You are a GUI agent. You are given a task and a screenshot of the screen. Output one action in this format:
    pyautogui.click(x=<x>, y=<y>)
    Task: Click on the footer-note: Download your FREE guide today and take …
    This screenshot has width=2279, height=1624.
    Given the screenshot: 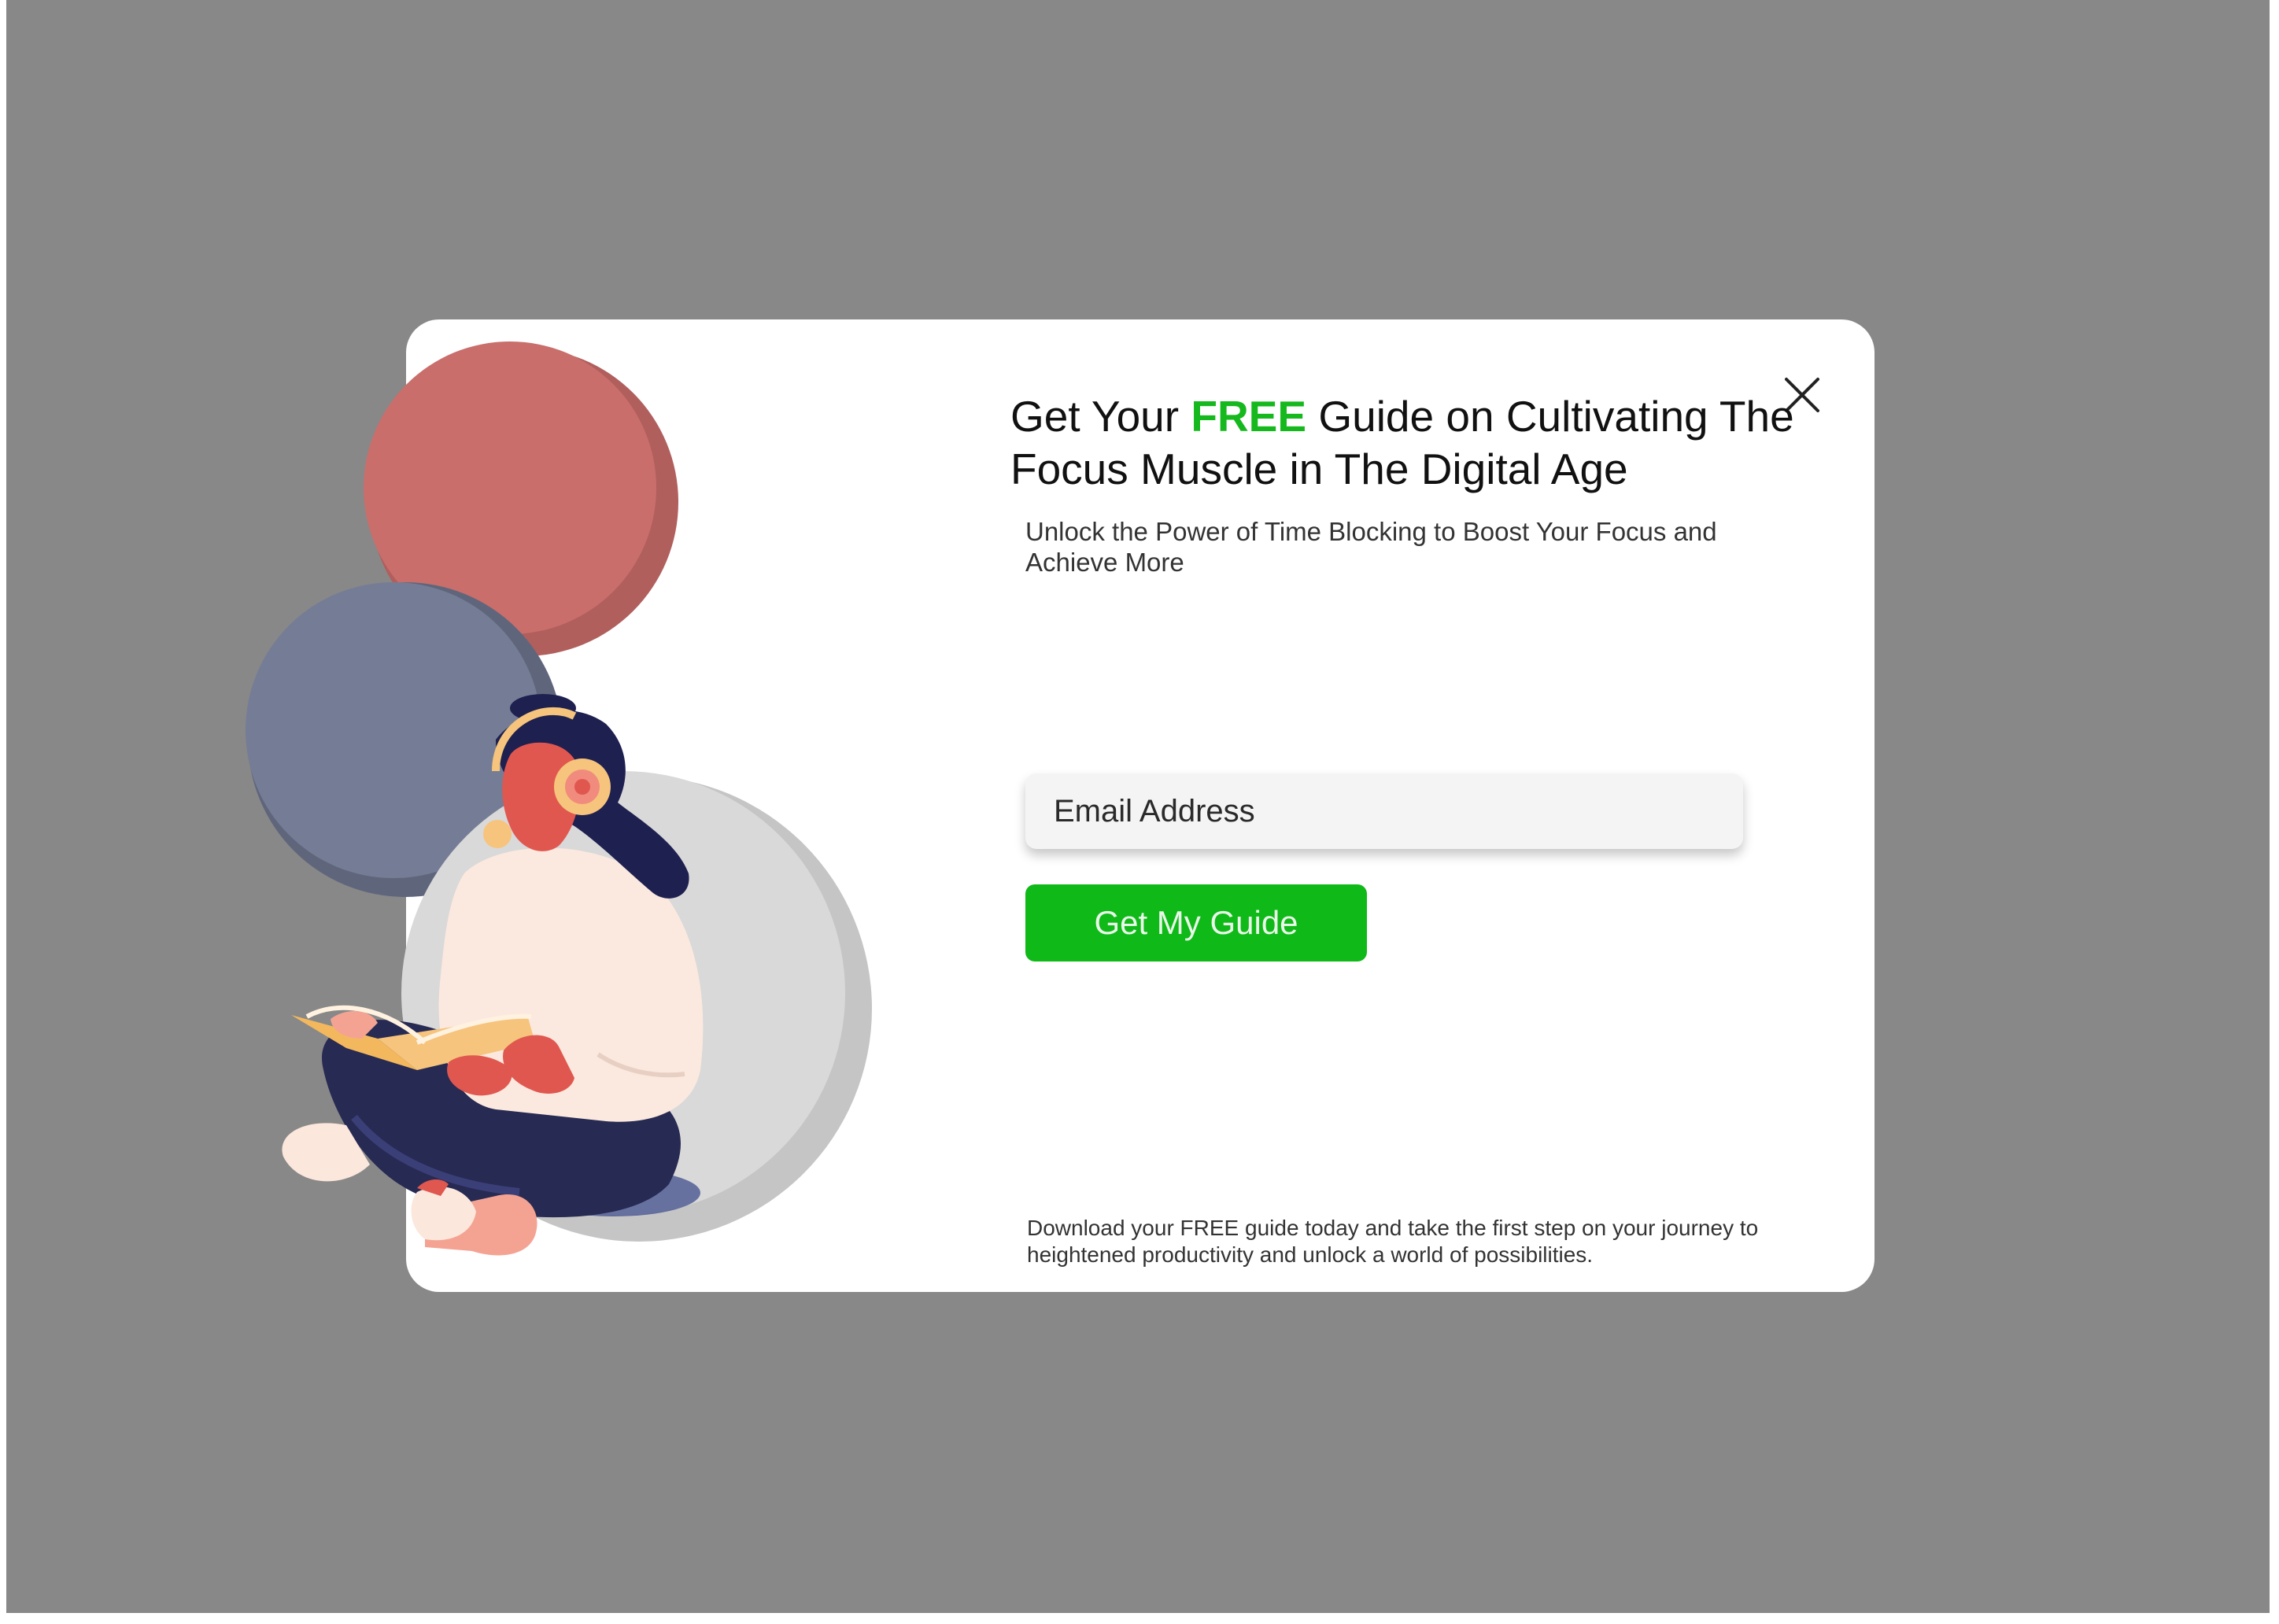 What is the action you would take?
    pyautogui.click(x=1393, y=1241)
    